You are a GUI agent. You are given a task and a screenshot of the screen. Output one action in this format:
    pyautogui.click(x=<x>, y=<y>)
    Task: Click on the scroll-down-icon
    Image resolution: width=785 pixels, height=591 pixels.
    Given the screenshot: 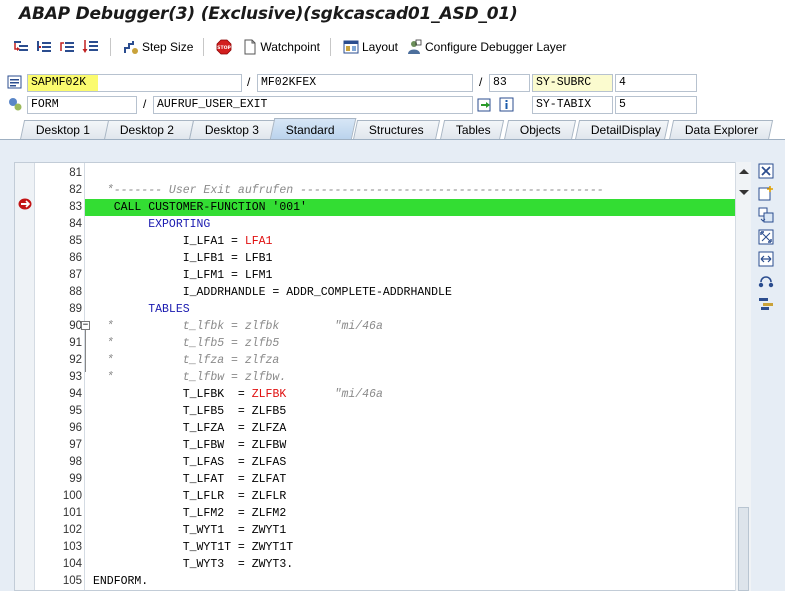 What is the action you would take?
    pyautogui.click(x=744, y=192)
    